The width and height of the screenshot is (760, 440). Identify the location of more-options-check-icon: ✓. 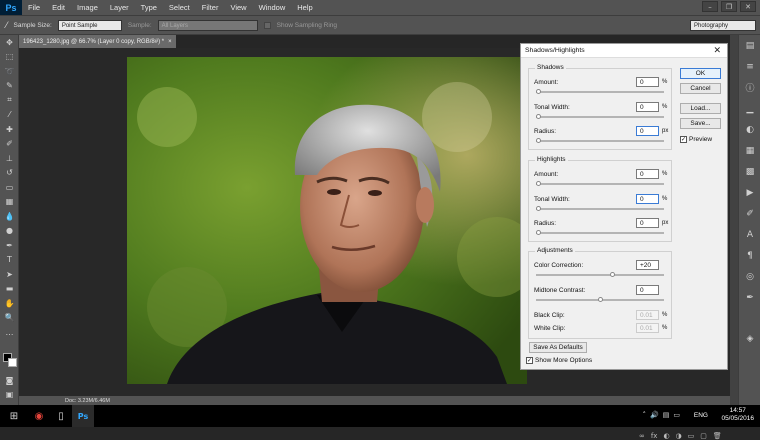
(529, 360).